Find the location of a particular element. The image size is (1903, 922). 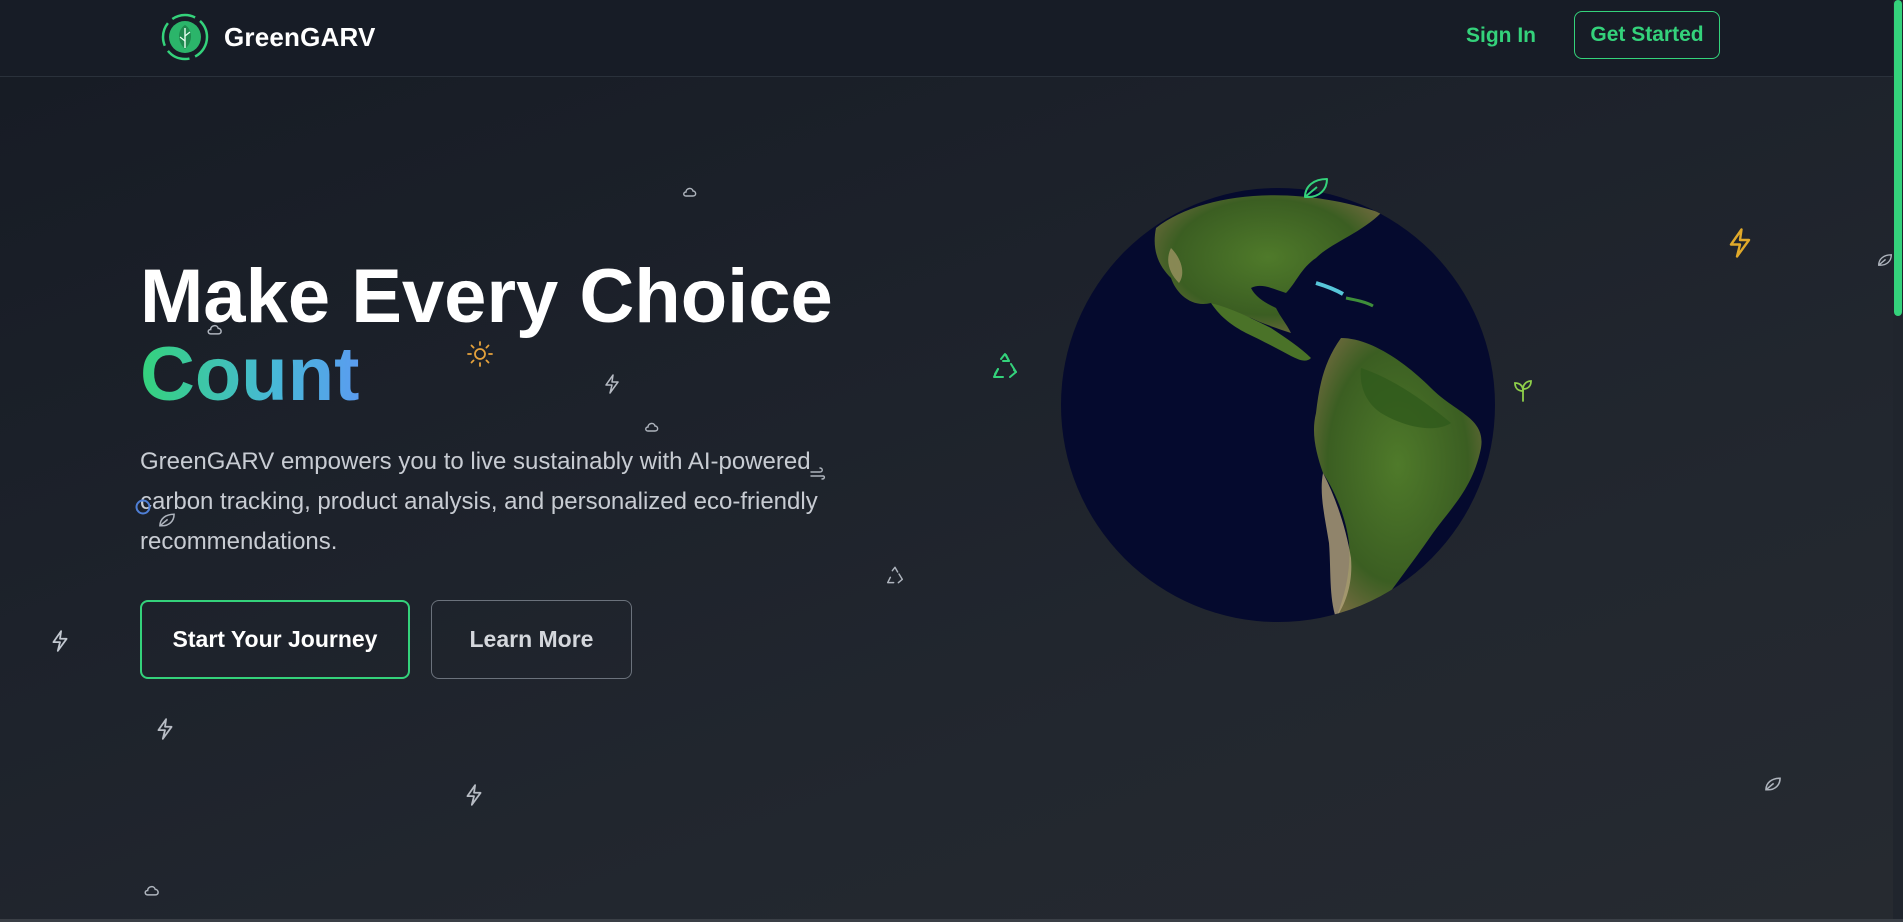

sun-icon is located at coordinates (480, 354).